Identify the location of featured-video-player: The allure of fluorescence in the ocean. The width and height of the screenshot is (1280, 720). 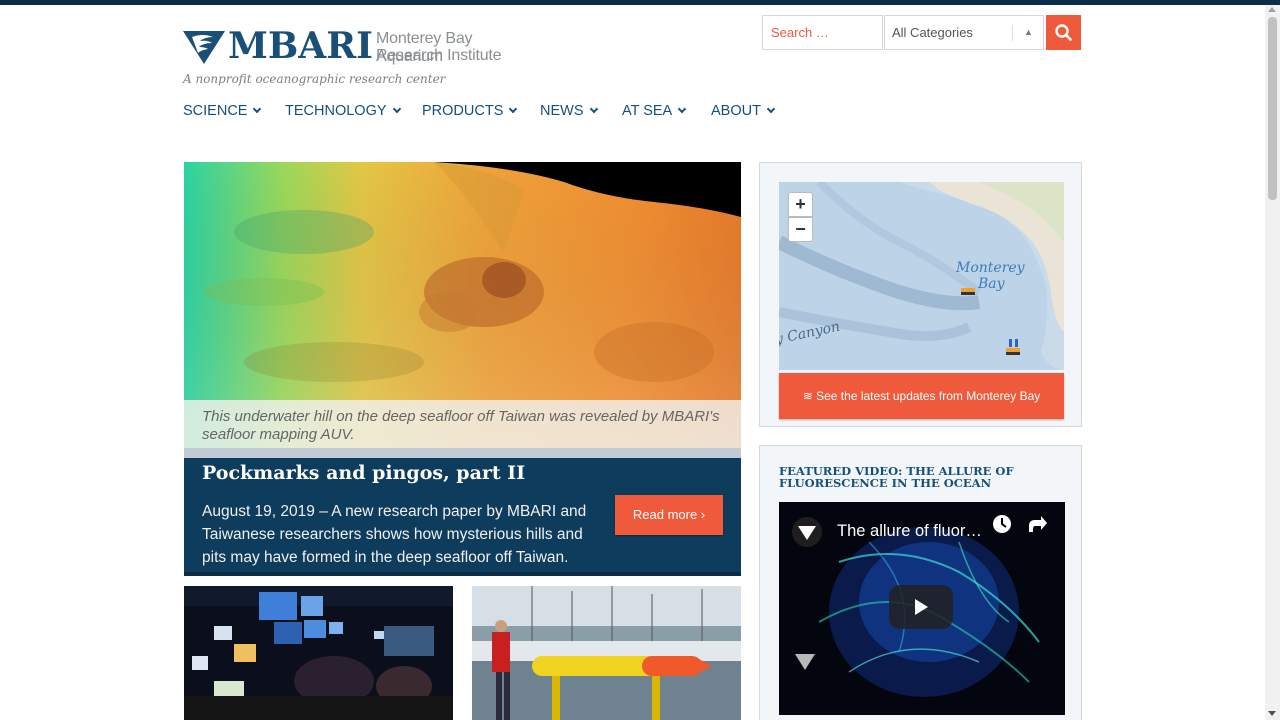
(922, 608).